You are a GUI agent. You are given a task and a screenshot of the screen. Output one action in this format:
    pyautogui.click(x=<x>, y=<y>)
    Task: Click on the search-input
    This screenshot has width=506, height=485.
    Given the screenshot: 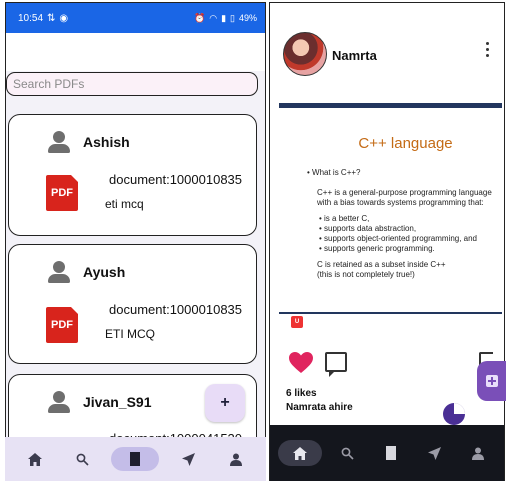 What is the action you would take?
    pyautogui.click(x=135, y=84)
    